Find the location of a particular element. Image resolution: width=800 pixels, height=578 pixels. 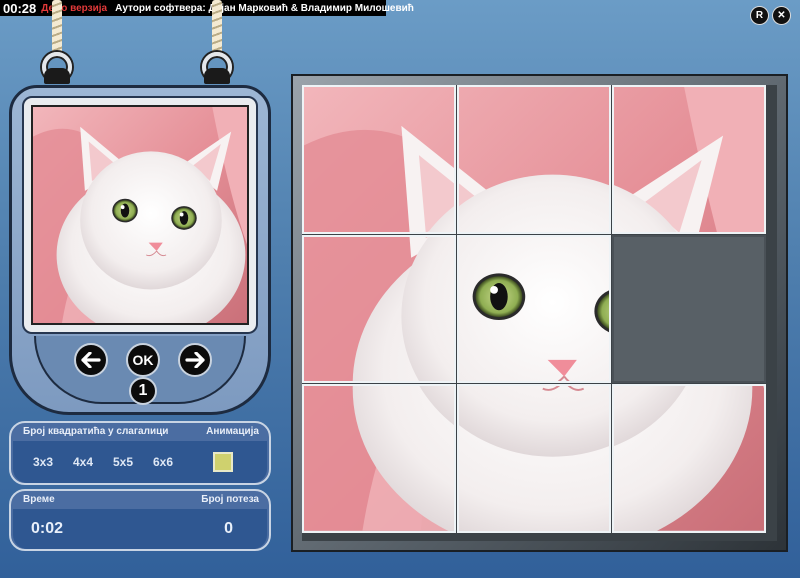

ok-button: OK is located at coordinates (143, 360).